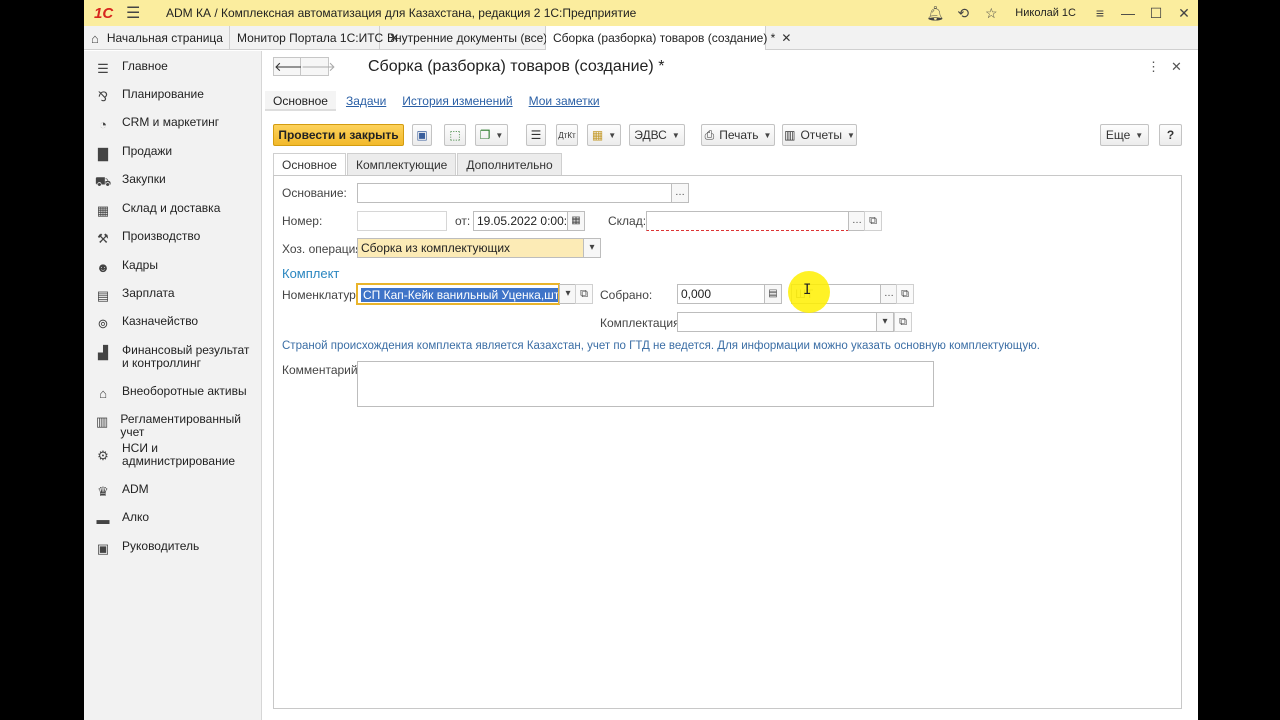  Describe the element at coordinates (173, 519) in the screenshot. I see `sidebar-item-alko: ▬ Алко` at that location.